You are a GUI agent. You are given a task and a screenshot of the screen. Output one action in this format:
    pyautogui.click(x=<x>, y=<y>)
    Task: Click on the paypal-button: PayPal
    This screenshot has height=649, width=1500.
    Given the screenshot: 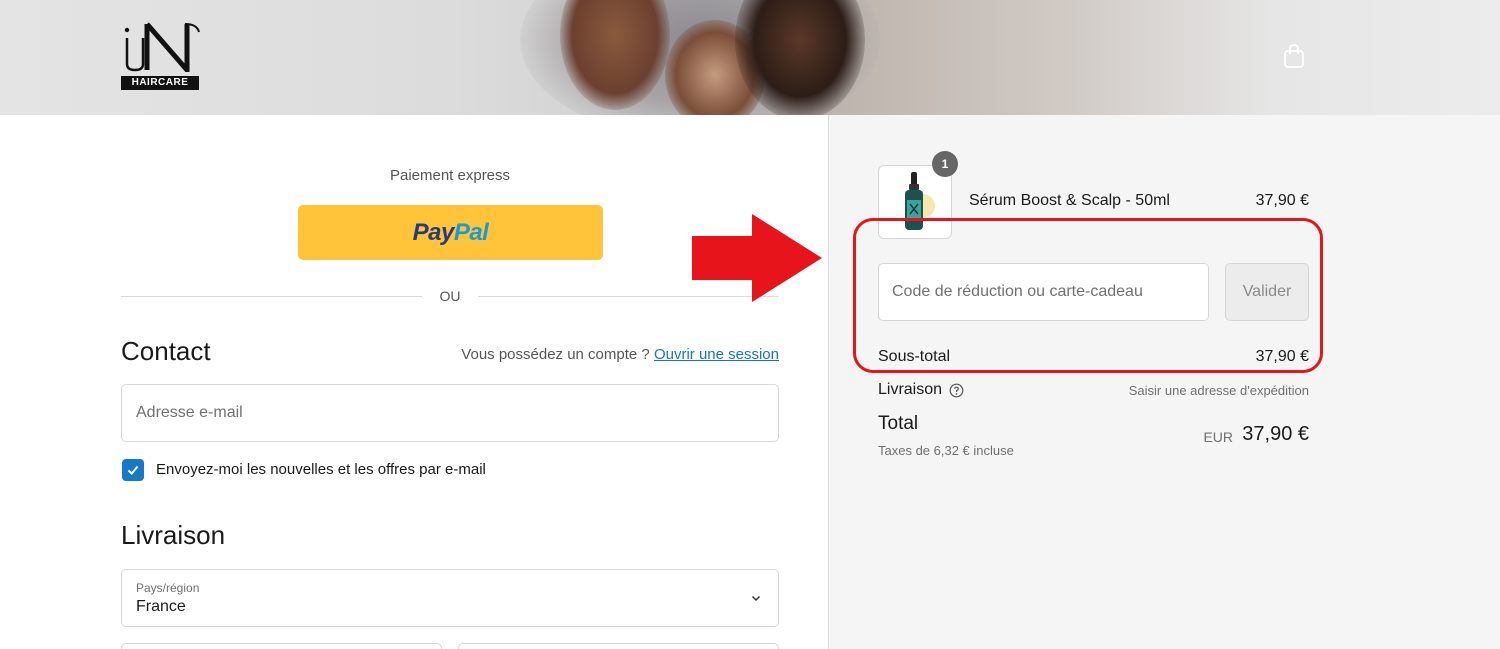 What is the action you would take?
    pyautogui.click(x=450, y=232)
    